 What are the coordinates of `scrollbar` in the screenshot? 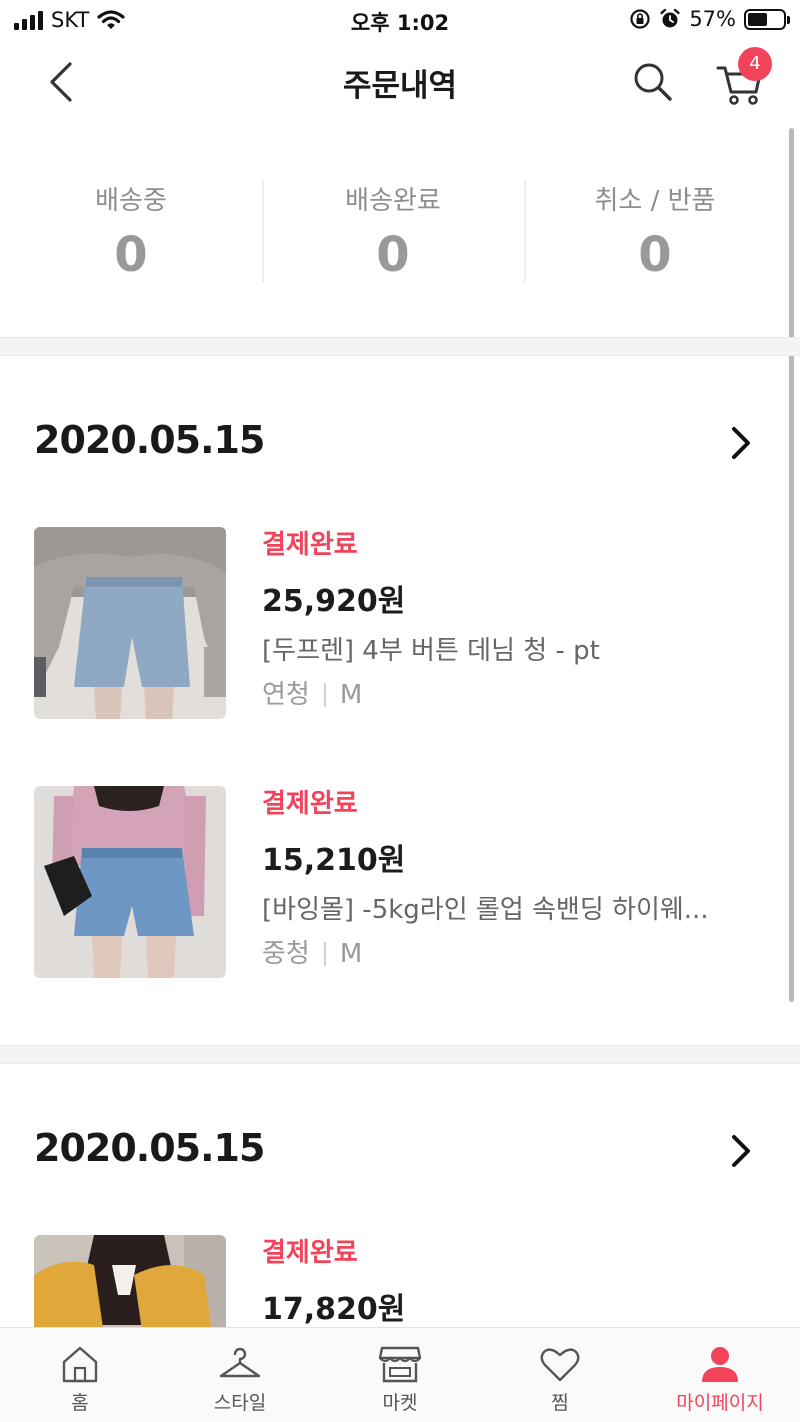 It's located at (791, 565).